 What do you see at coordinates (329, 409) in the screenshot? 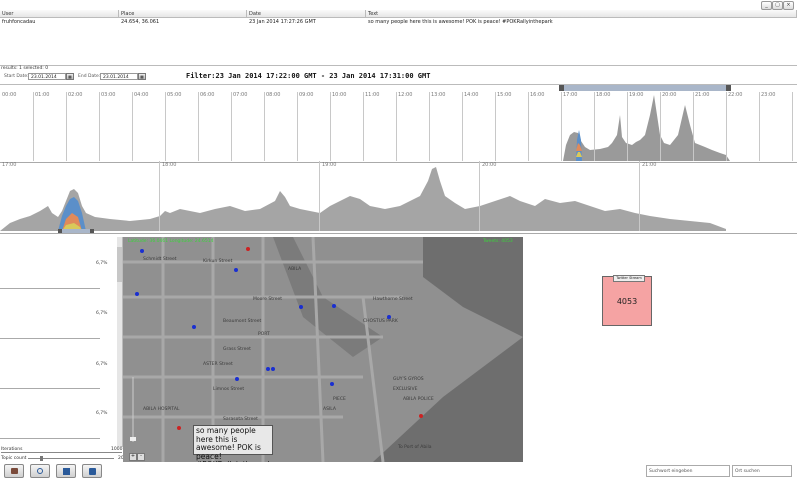
I see `map-street-label: ASILA` at bounding box center [329, 409].